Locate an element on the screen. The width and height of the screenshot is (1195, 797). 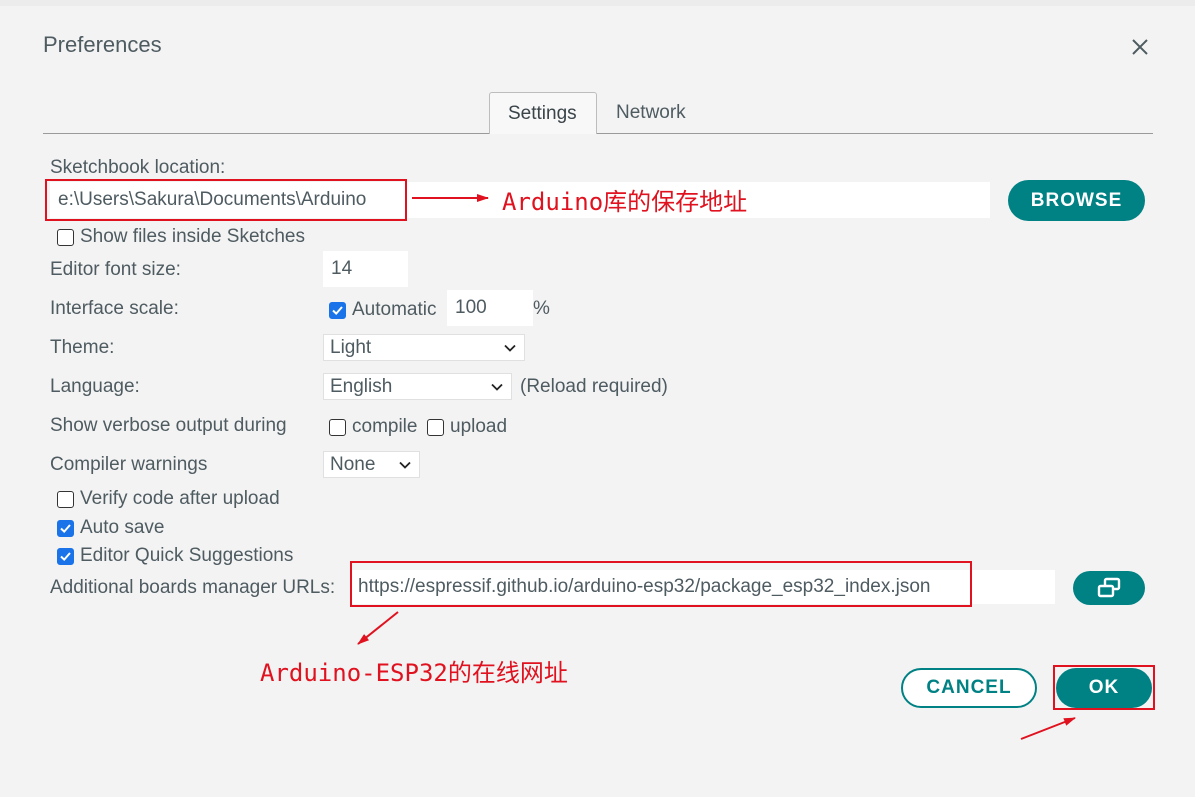
theme-label: Theme: is located at coordinates (82, 347).